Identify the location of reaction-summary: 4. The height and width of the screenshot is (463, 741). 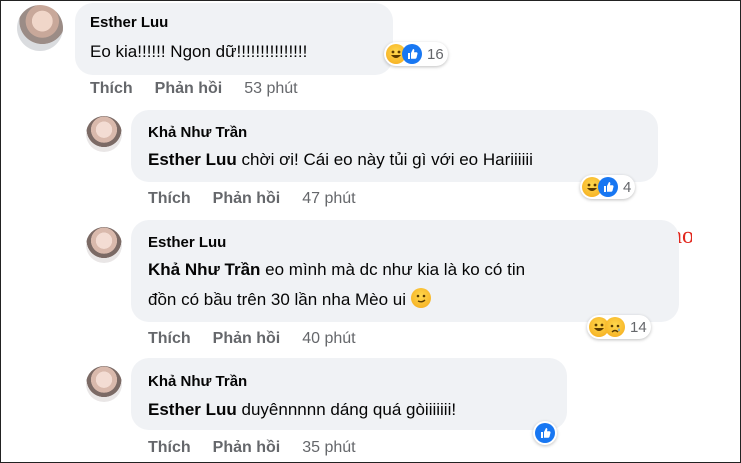
(608, 187).